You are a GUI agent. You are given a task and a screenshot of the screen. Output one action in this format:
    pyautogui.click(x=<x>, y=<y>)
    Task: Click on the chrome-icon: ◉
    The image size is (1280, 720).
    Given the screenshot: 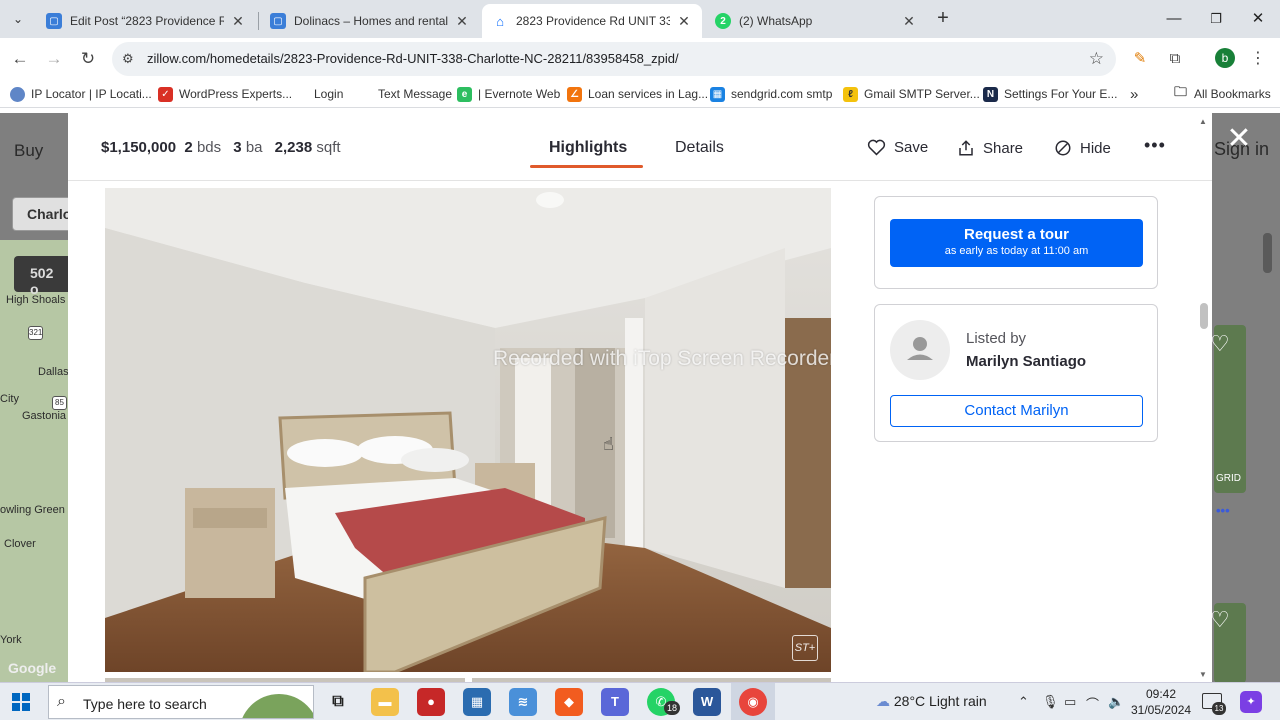 What is the action you would take?
    pyautogui.click(x=753, y=702)
    